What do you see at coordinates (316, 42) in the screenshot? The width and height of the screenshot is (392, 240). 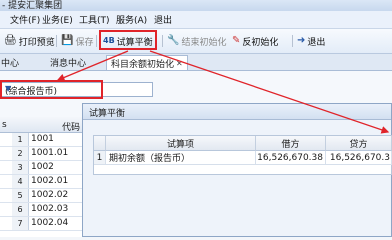 I see `exit-label: 退出` at bounding box center [316, 42].